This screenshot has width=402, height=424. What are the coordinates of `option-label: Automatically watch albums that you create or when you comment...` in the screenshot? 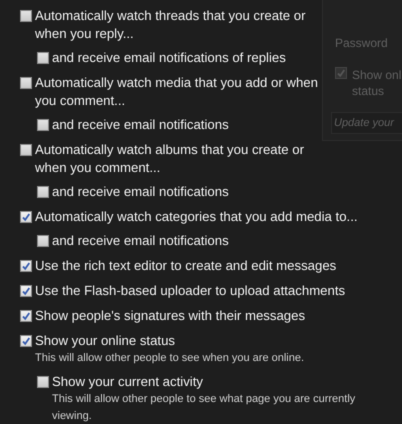 It's located at (170, 159).